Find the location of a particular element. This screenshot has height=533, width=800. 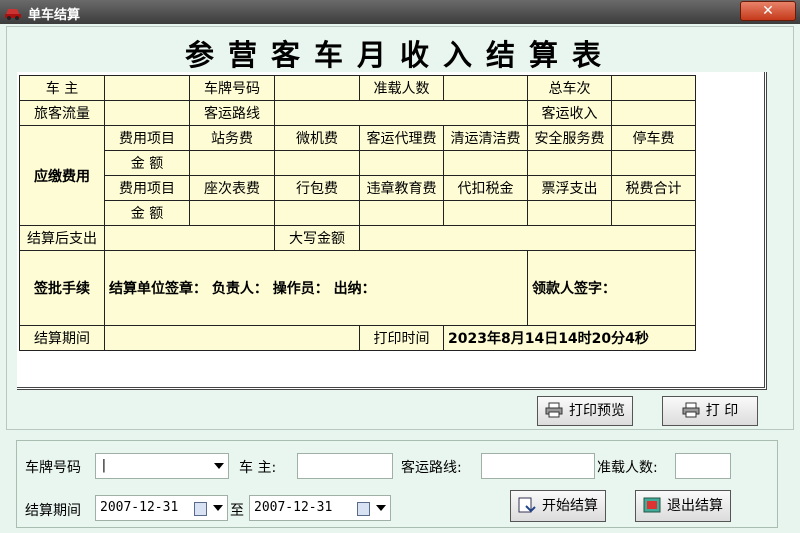

date-to-value: 2007-12-31 is located at coordinates (293, 507).